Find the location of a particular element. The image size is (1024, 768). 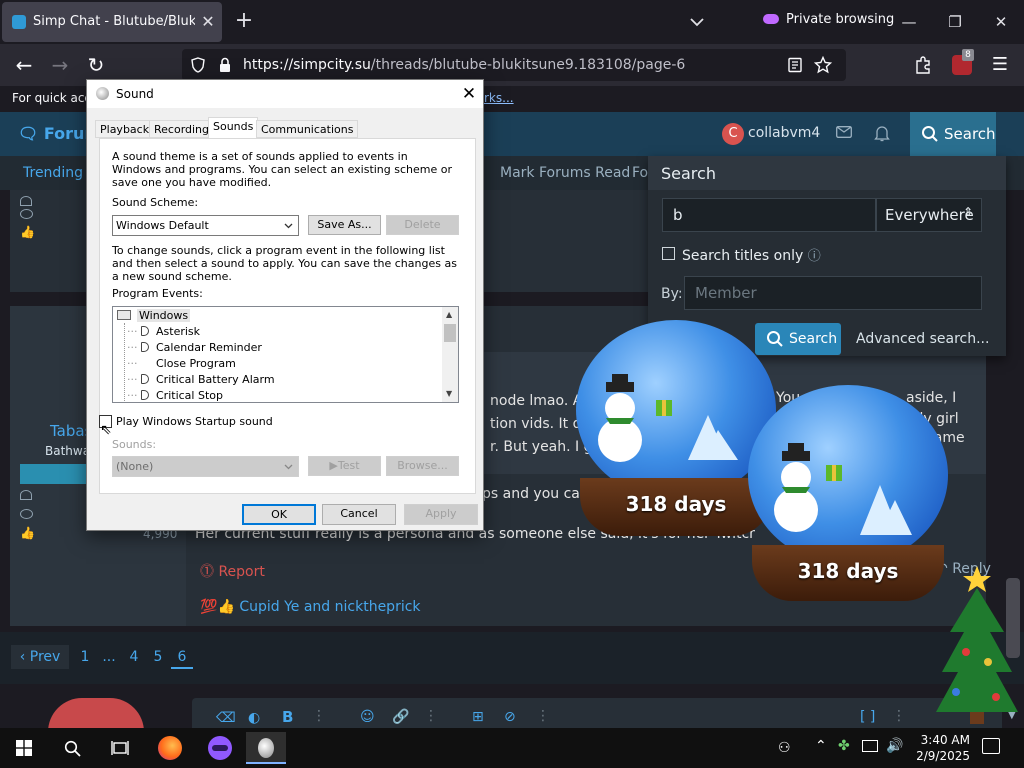

eraser-icon: ⌫ is located at coordinates (226, 718).